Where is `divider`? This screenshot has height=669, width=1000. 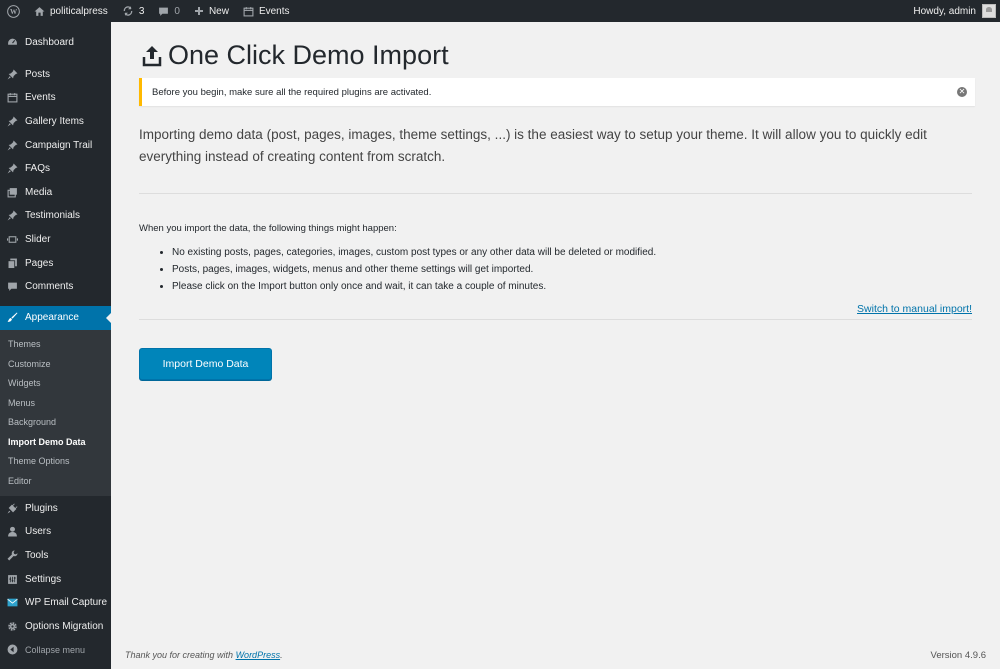 divider is located at coordinates (555, 319).